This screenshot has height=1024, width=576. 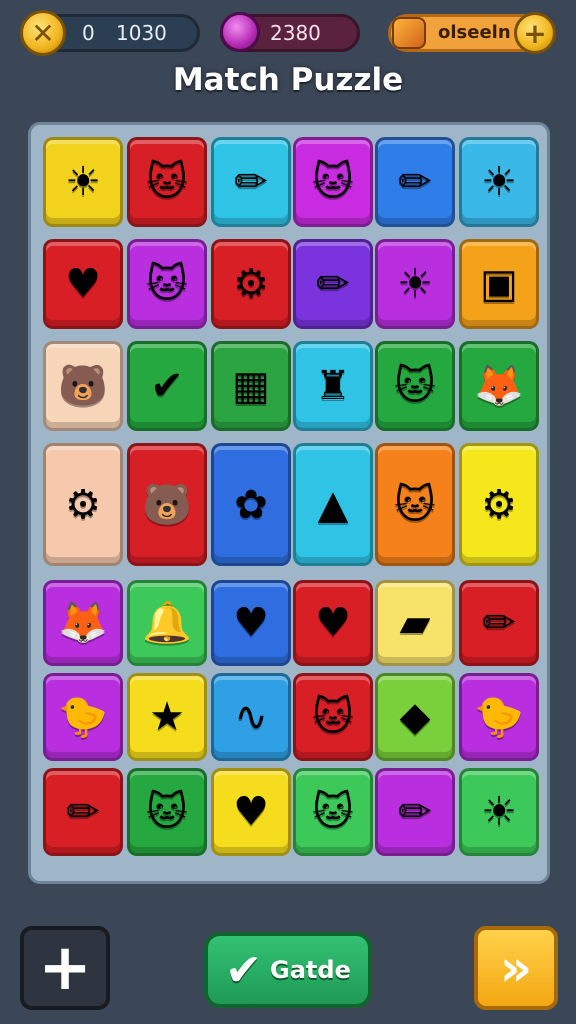 I want to click on add-button: +, so click(x=65, y=968).